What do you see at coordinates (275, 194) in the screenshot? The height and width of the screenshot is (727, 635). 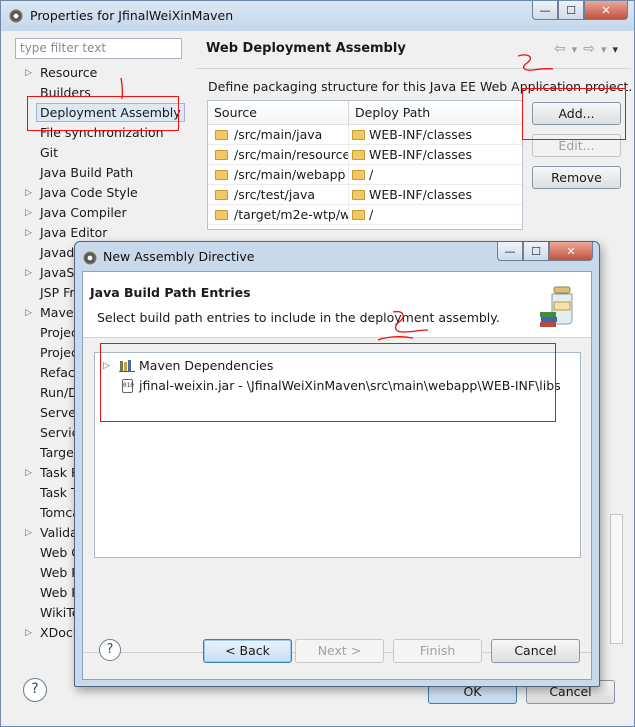 I see `source-path: /src/test/java` at bounding box center [275, 194].